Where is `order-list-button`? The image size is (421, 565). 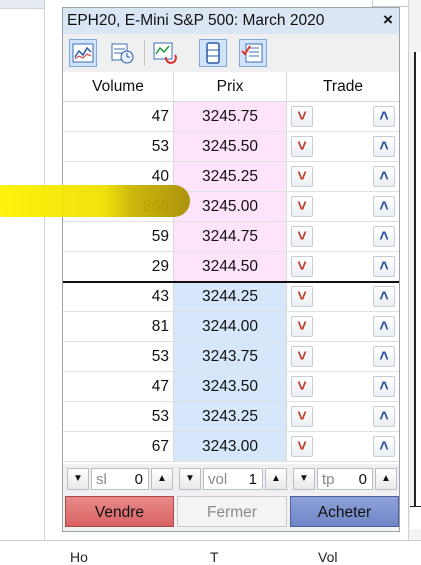
order-list-button is located at coordinates (253, 53).